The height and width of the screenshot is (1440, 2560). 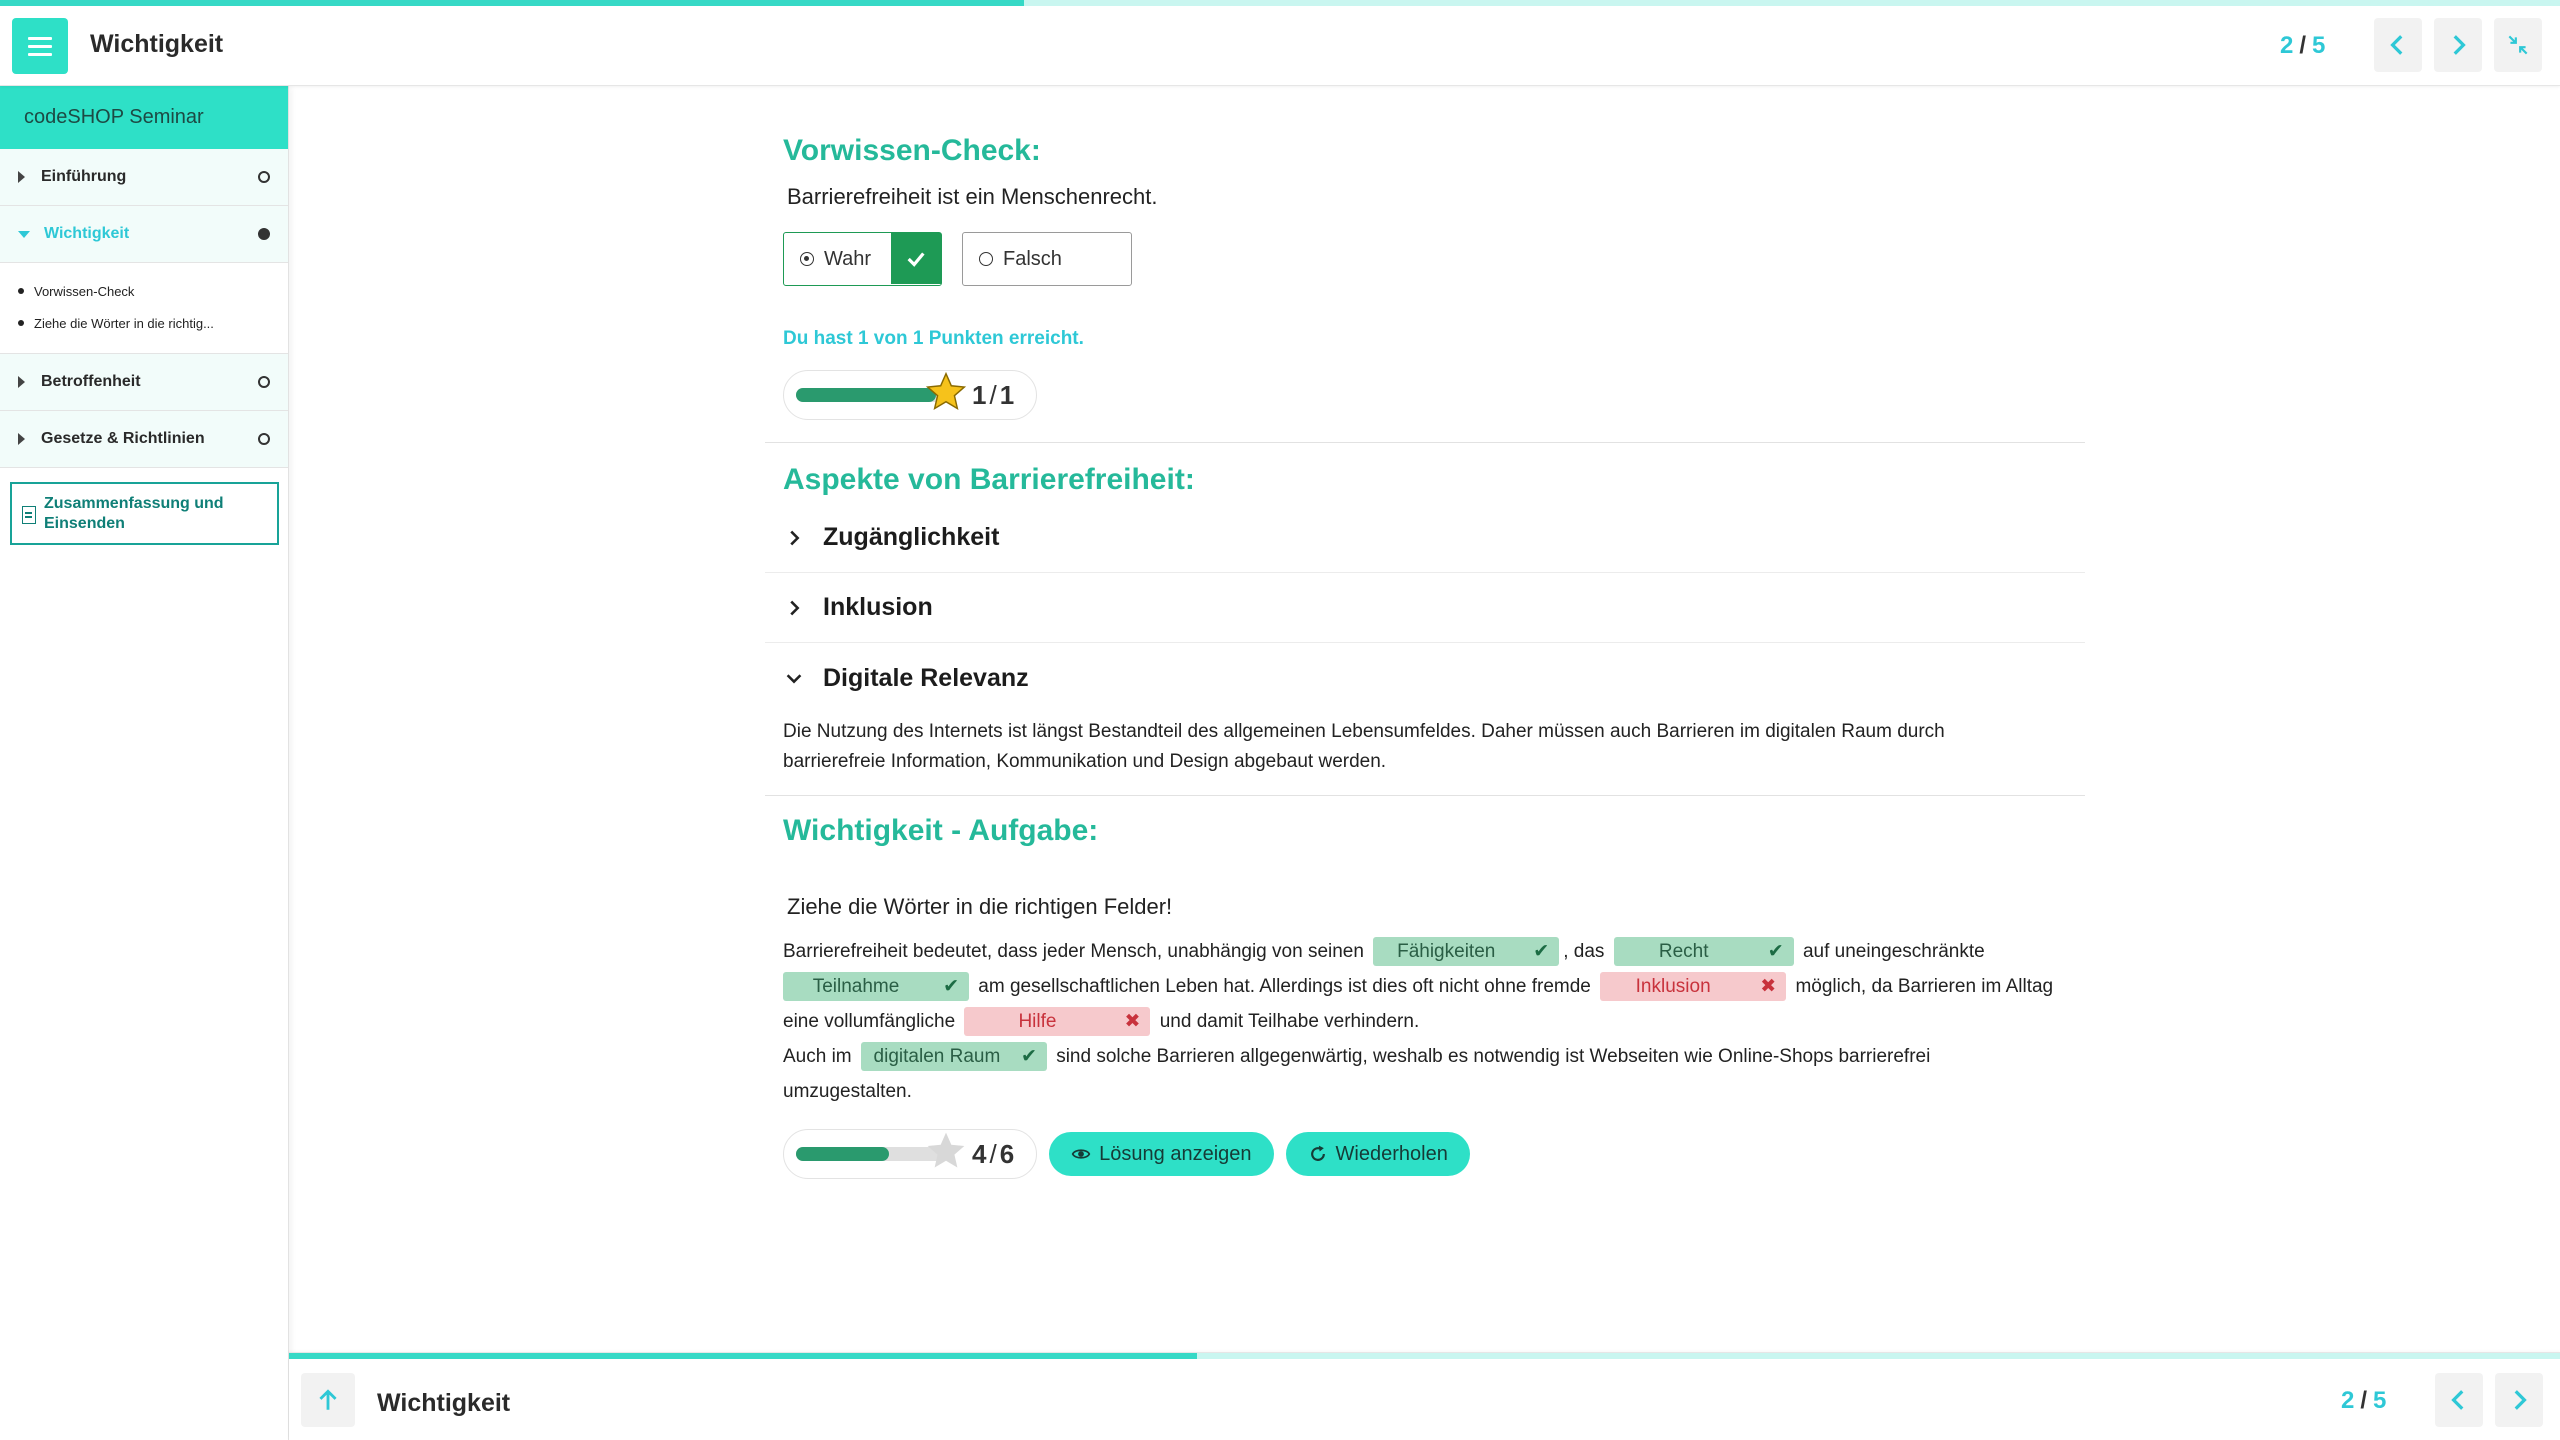 I want to click on summary-button-label: Zusammenfassung und Einsenden, so click(x=134, y=513).